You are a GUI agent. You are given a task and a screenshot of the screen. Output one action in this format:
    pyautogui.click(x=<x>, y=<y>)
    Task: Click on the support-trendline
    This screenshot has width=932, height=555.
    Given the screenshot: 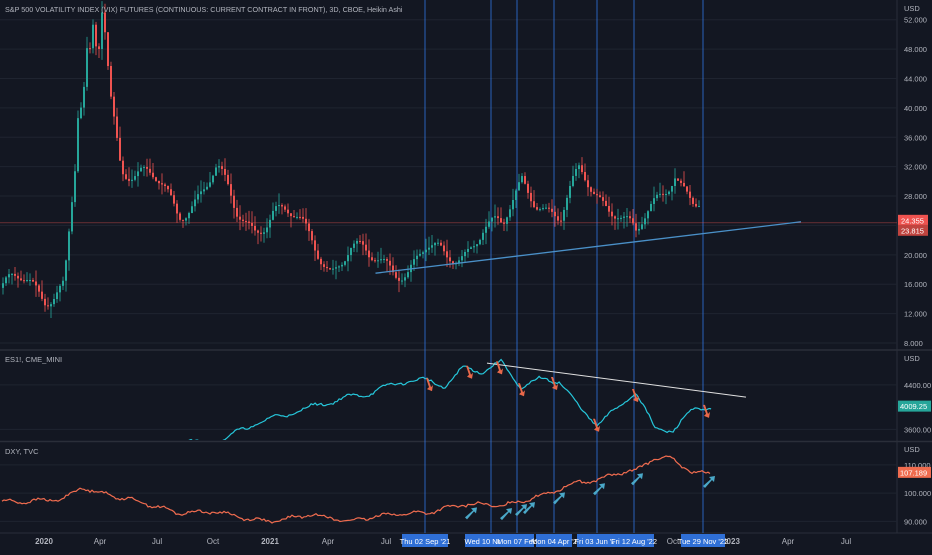 What is the action you would take?
    pyautogui.click(x=588, y=247)
    